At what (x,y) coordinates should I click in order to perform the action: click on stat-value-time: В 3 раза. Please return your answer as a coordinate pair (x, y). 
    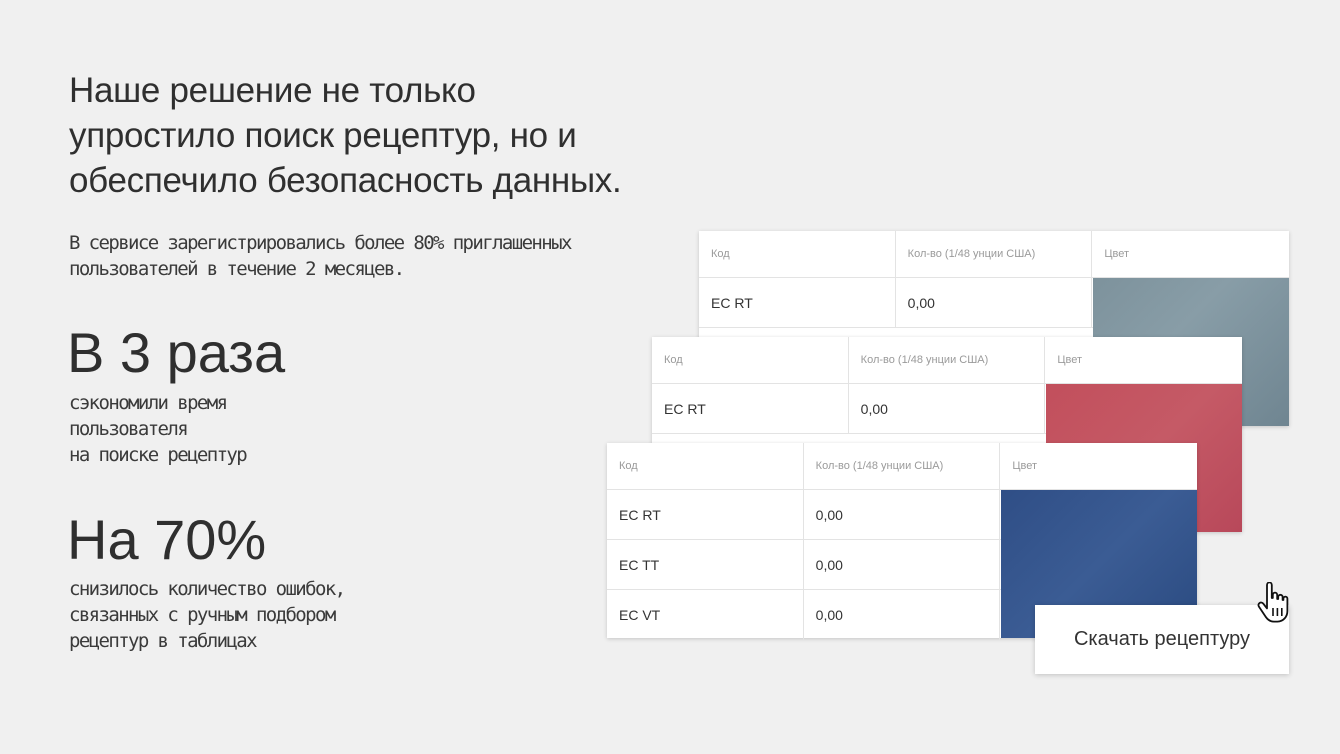
    Looking at the image, I should click on (176, 352).